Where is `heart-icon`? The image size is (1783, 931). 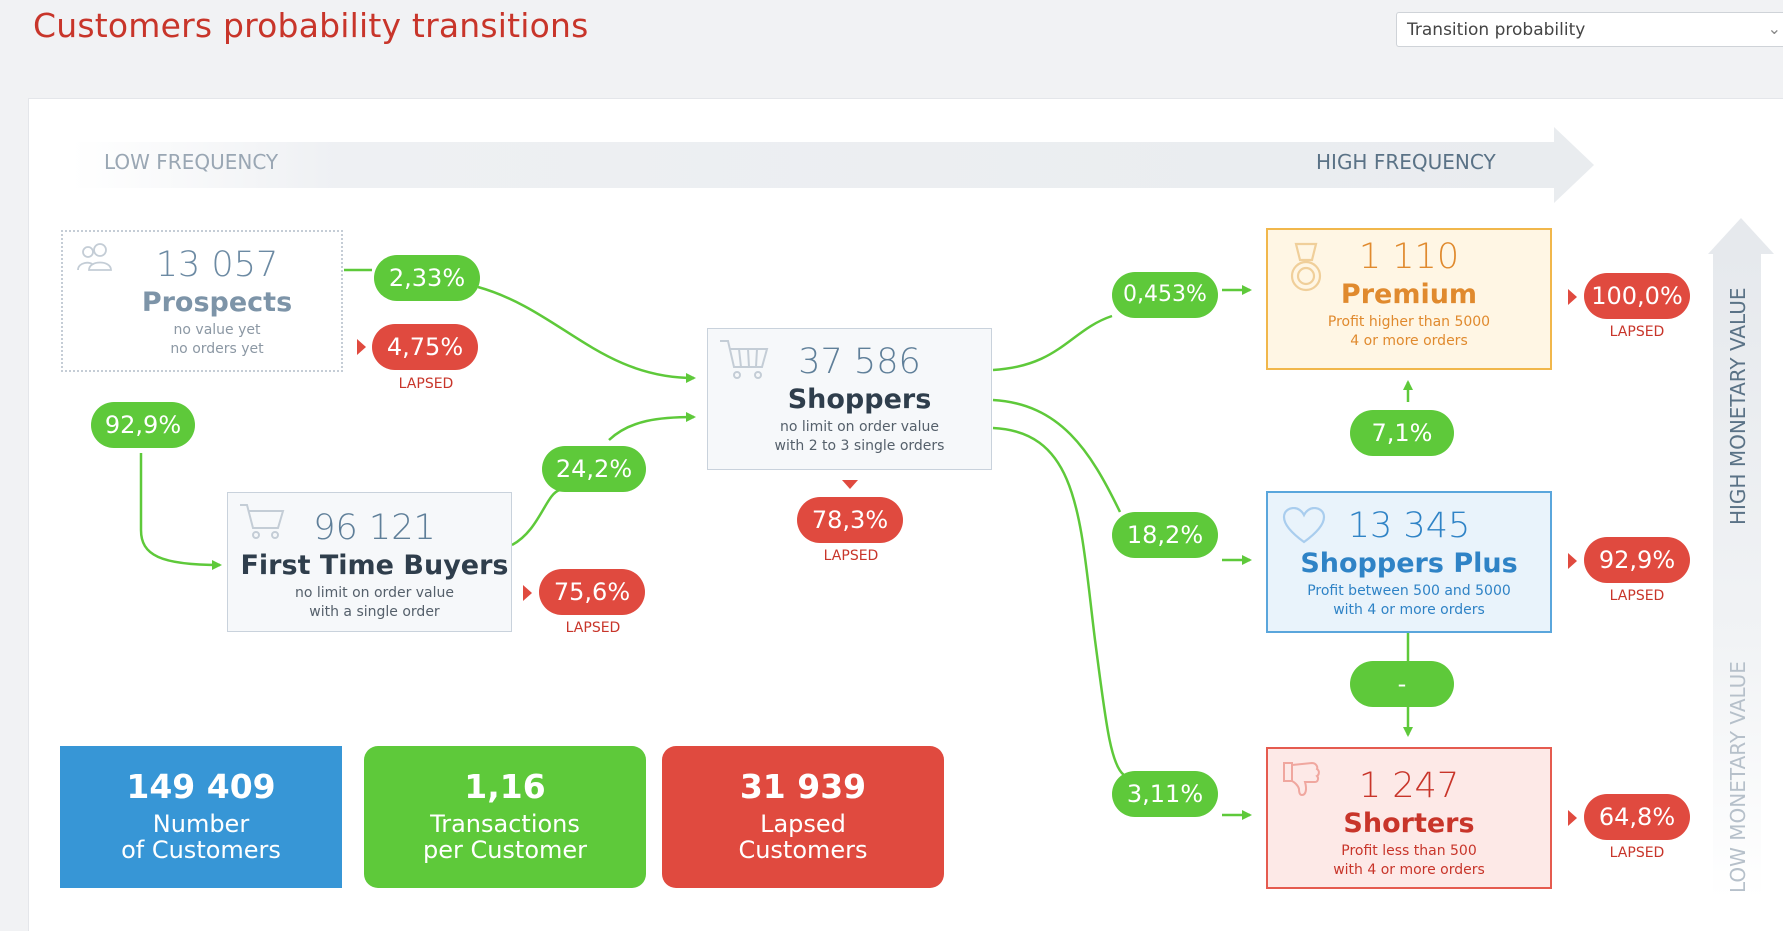
heart-icon is located at coordinates (1304, 525).